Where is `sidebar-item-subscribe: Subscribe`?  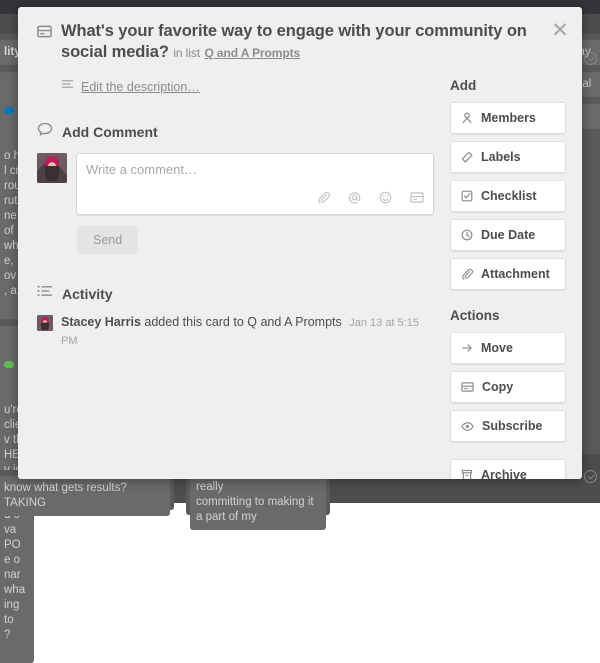 sidebar-item-subscribe: Subscribe is located at coordinates (508, 426).